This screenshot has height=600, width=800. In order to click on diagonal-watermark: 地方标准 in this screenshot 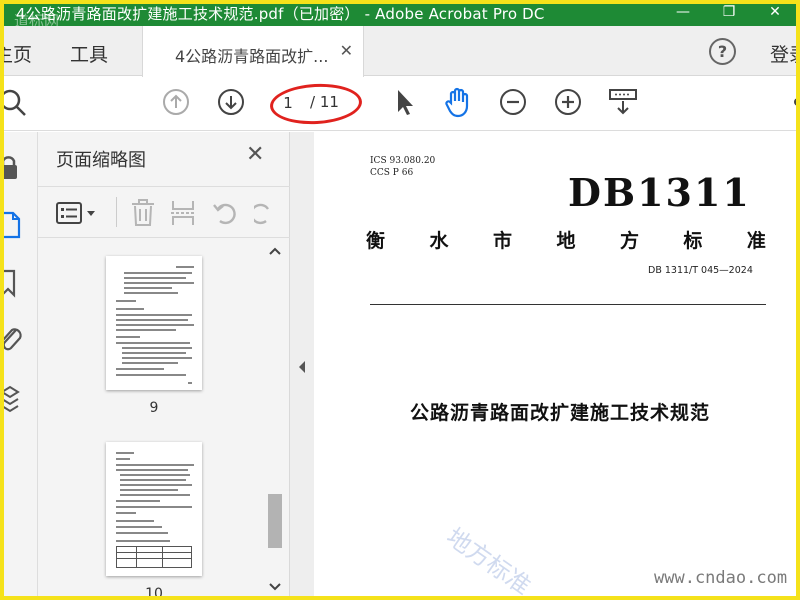, I will do `click(488, 561)`.